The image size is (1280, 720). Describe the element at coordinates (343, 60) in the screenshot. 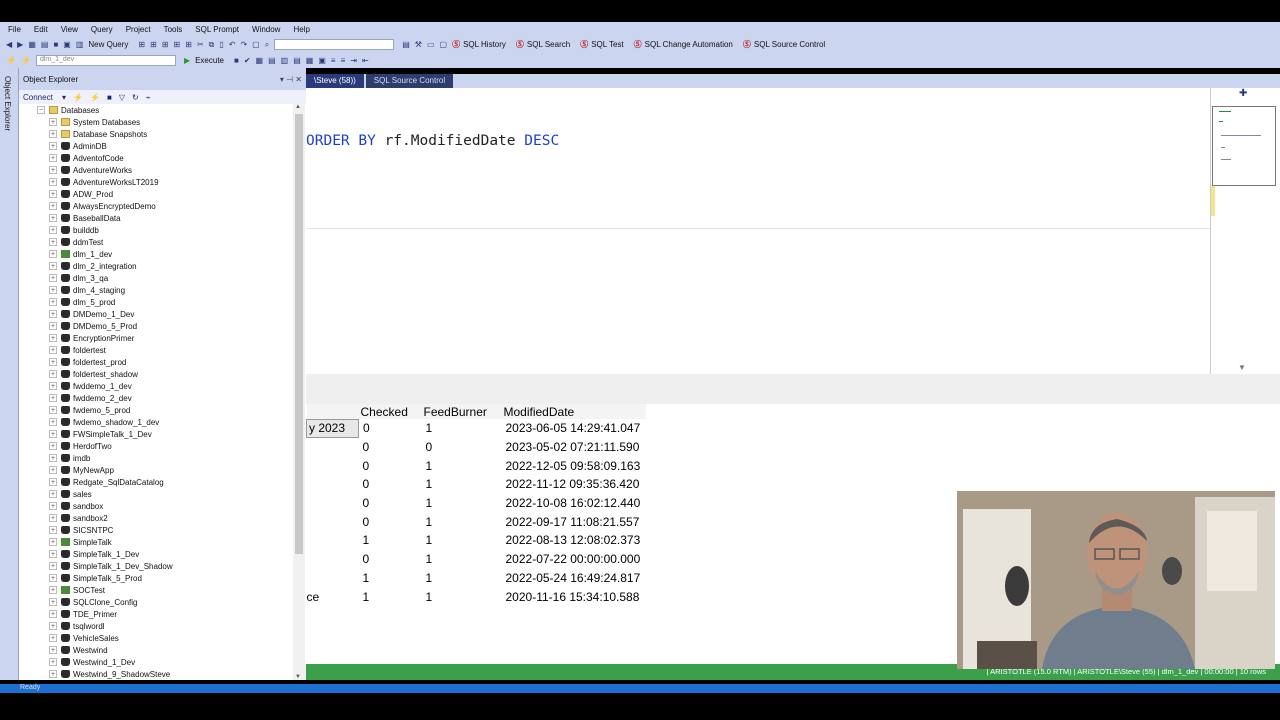

I see `uncomment-icon: ≡` at that location.